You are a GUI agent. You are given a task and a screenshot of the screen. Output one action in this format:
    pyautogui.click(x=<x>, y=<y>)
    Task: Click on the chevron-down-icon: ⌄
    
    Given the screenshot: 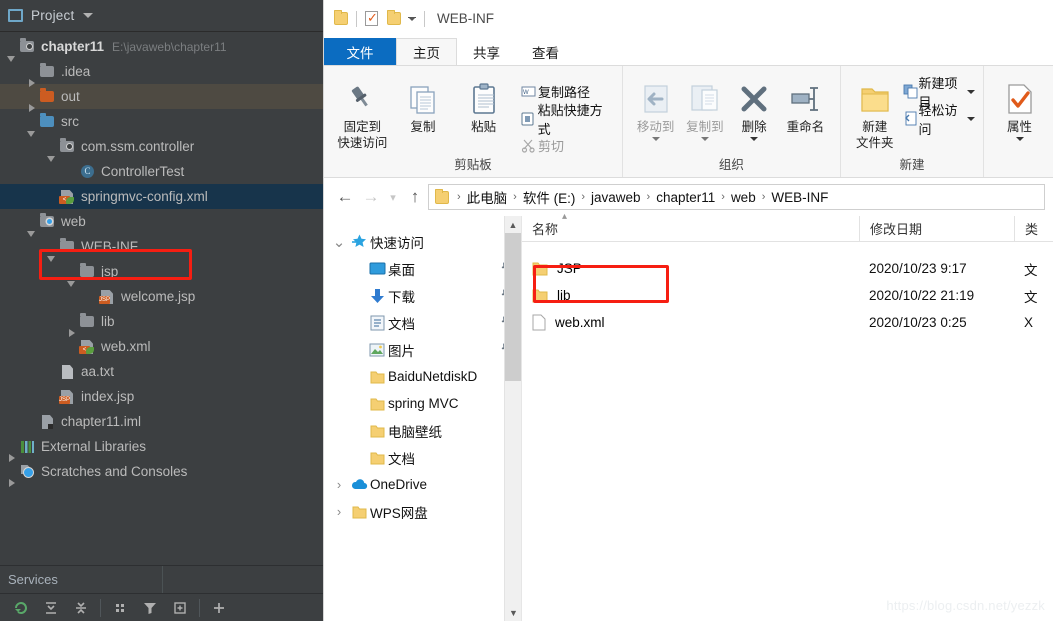 What is the action you would take?
    pyautogui.click(x=339, y=242)
    